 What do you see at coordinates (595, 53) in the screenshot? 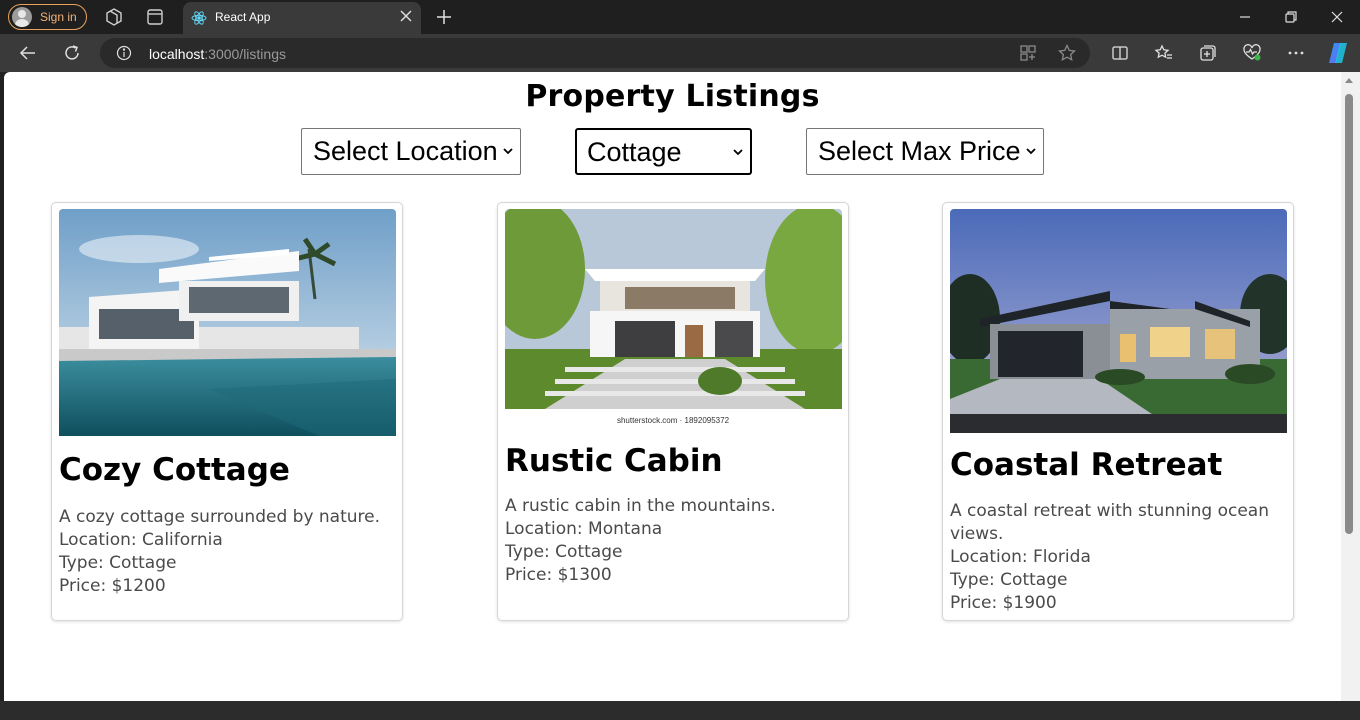
I see `address-bar: localhost:3000/listings` at bounding box center [595, 53].